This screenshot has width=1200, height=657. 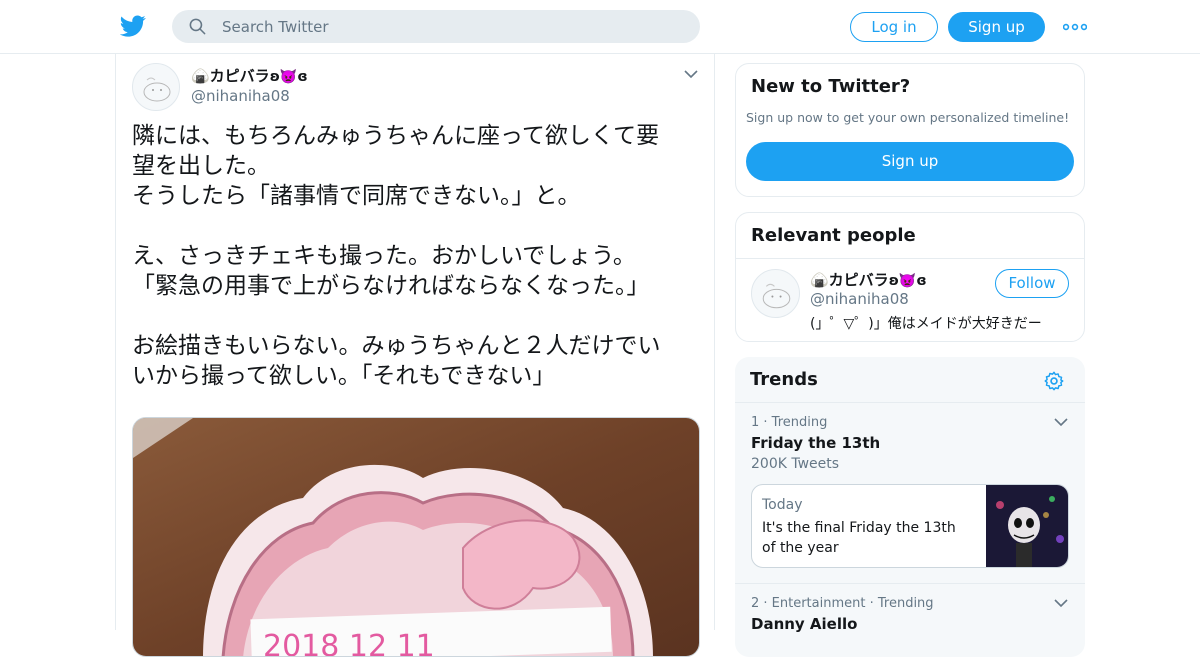 I want to click on person-bio: (」゜▽゜)」俺はメイドが大好きだー, so click(x=926, y=324).